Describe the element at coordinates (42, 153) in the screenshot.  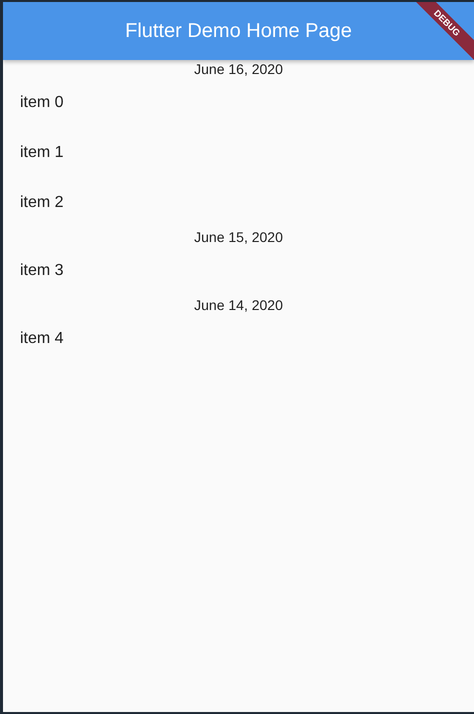
I see `list-item-text: item 1` at that location.